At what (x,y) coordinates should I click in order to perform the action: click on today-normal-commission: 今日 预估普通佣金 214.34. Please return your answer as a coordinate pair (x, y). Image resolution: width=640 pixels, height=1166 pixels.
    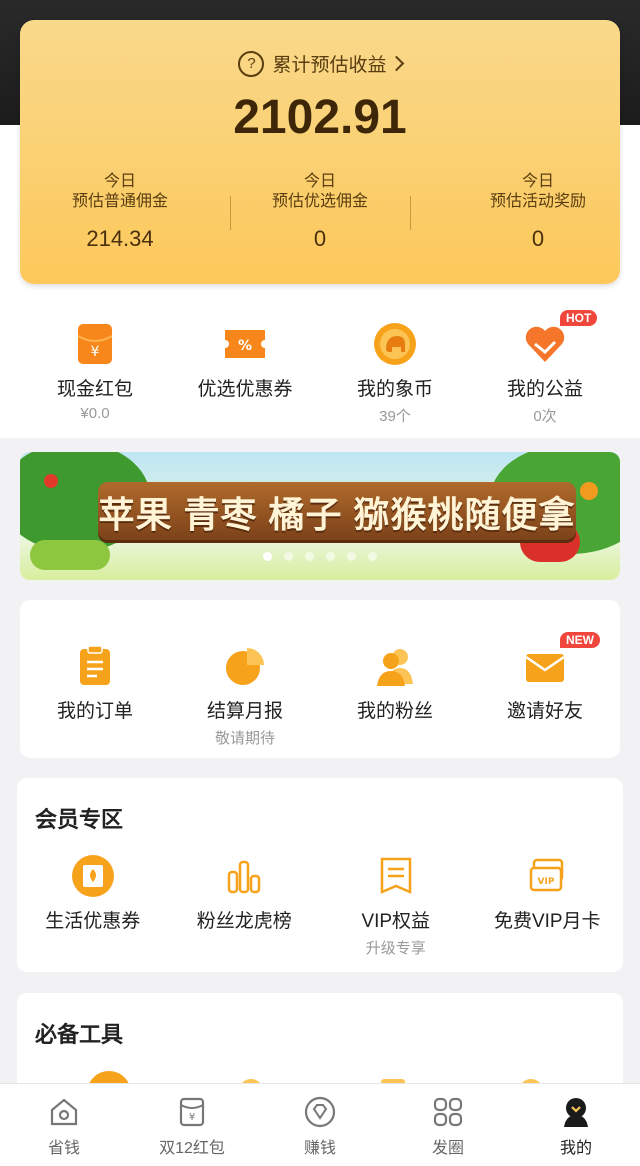
    Looking at the image, I should click on (120, 212).